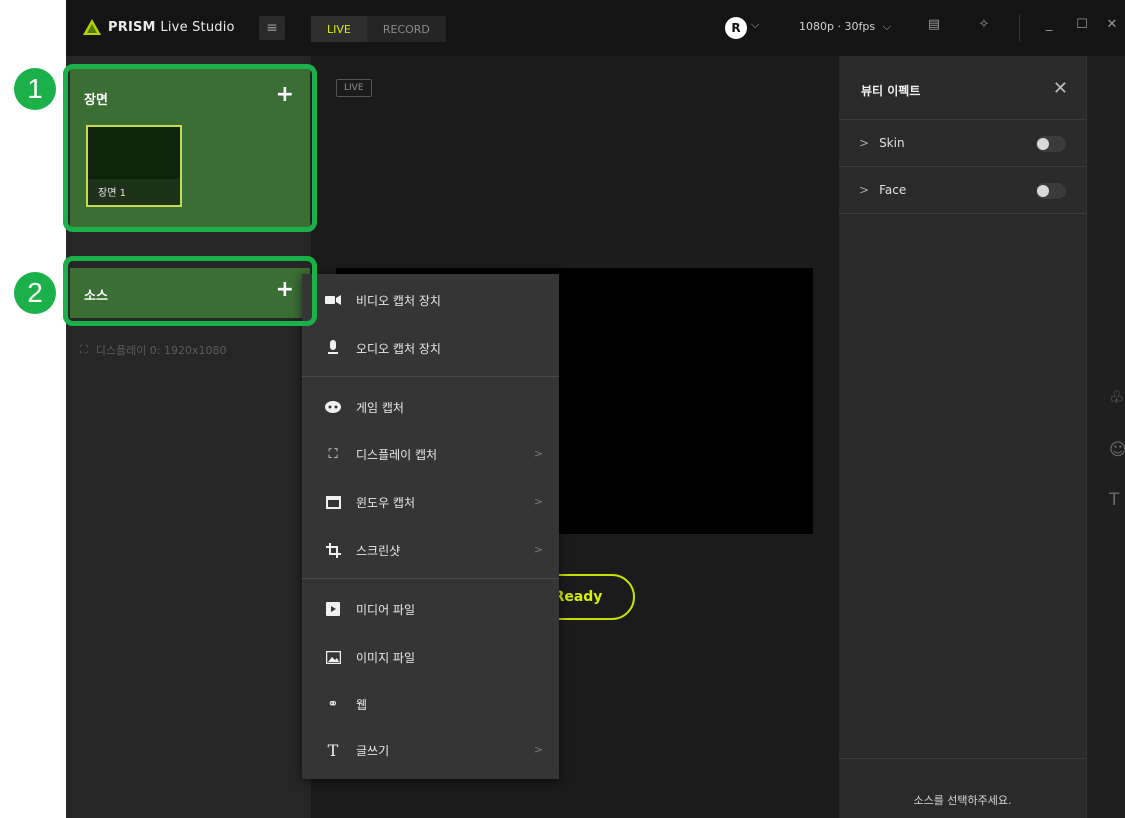 Image resolution: width=1125 pixels, height=818 pixels. I want to click on menu-item-label: 게임 캡처, so click(380, 407).